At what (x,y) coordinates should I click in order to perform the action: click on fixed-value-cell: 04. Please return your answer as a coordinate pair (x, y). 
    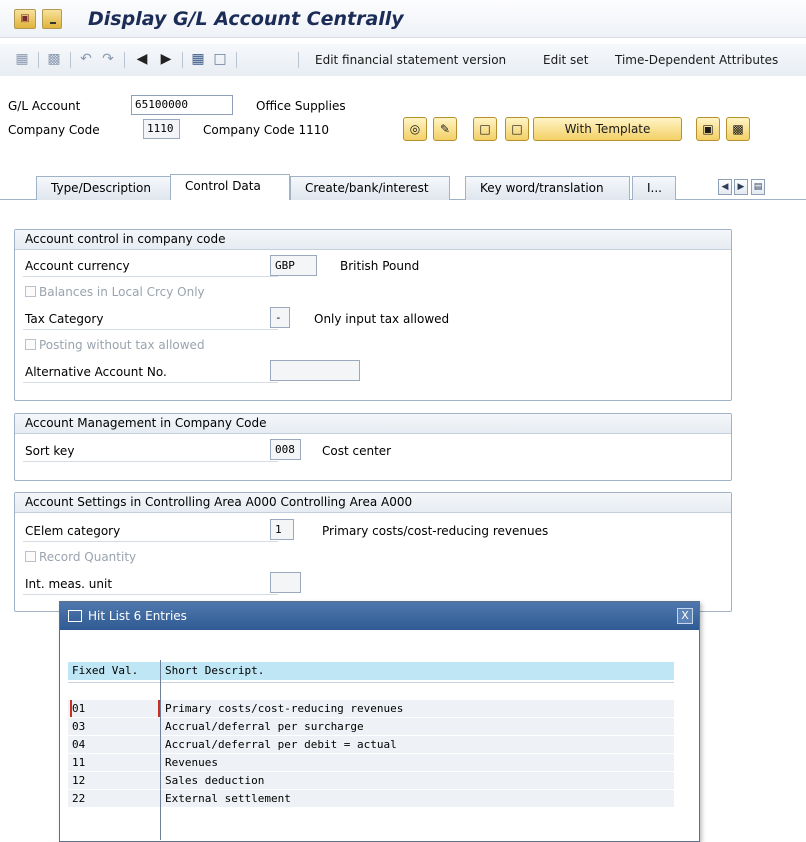
    Looking at the image, I should click on (79, 744).